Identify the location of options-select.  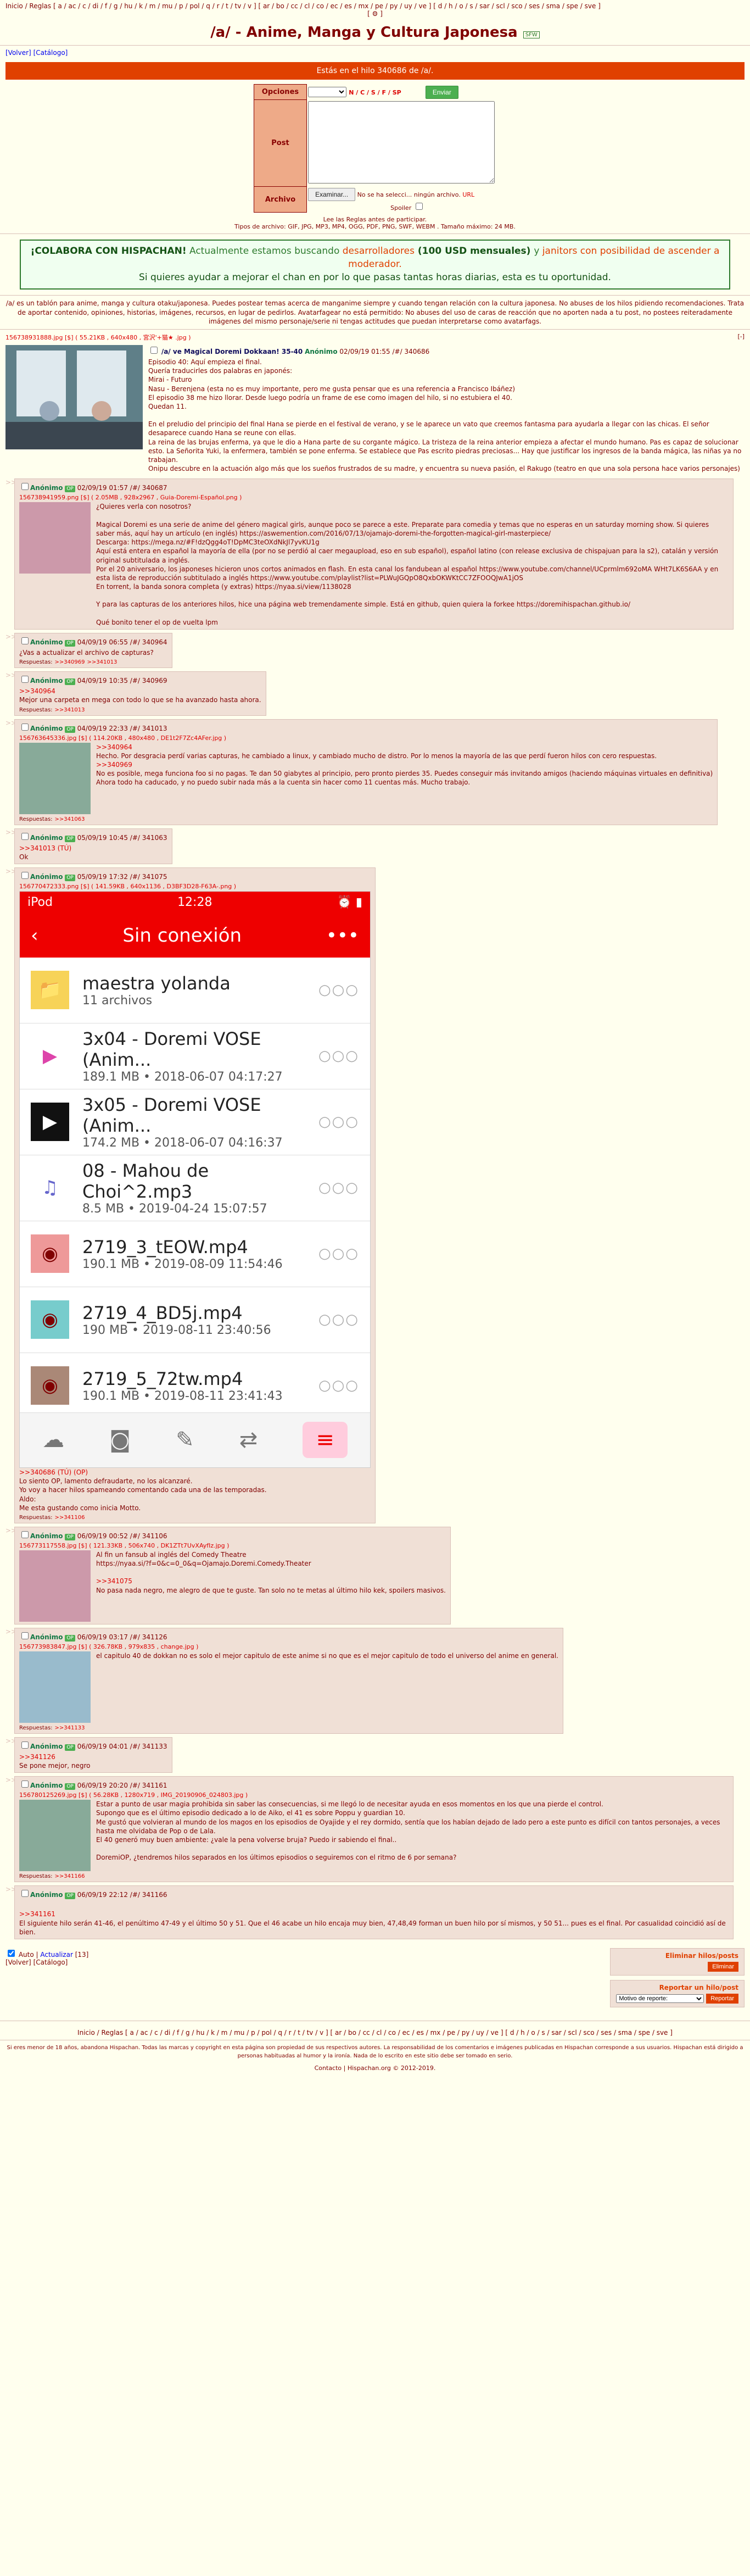
(327, 91).